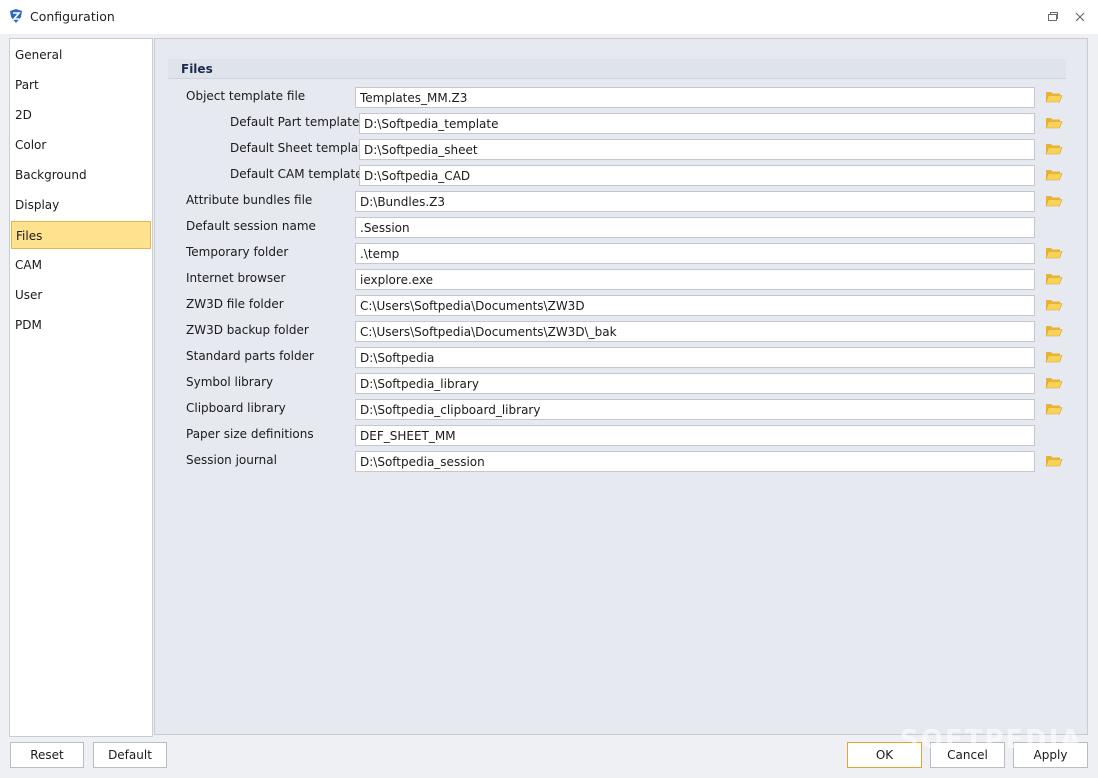  Describe the element at coordinates (81, 205) in the screenshot. I see `sidebar-item-display: Display` at that location.